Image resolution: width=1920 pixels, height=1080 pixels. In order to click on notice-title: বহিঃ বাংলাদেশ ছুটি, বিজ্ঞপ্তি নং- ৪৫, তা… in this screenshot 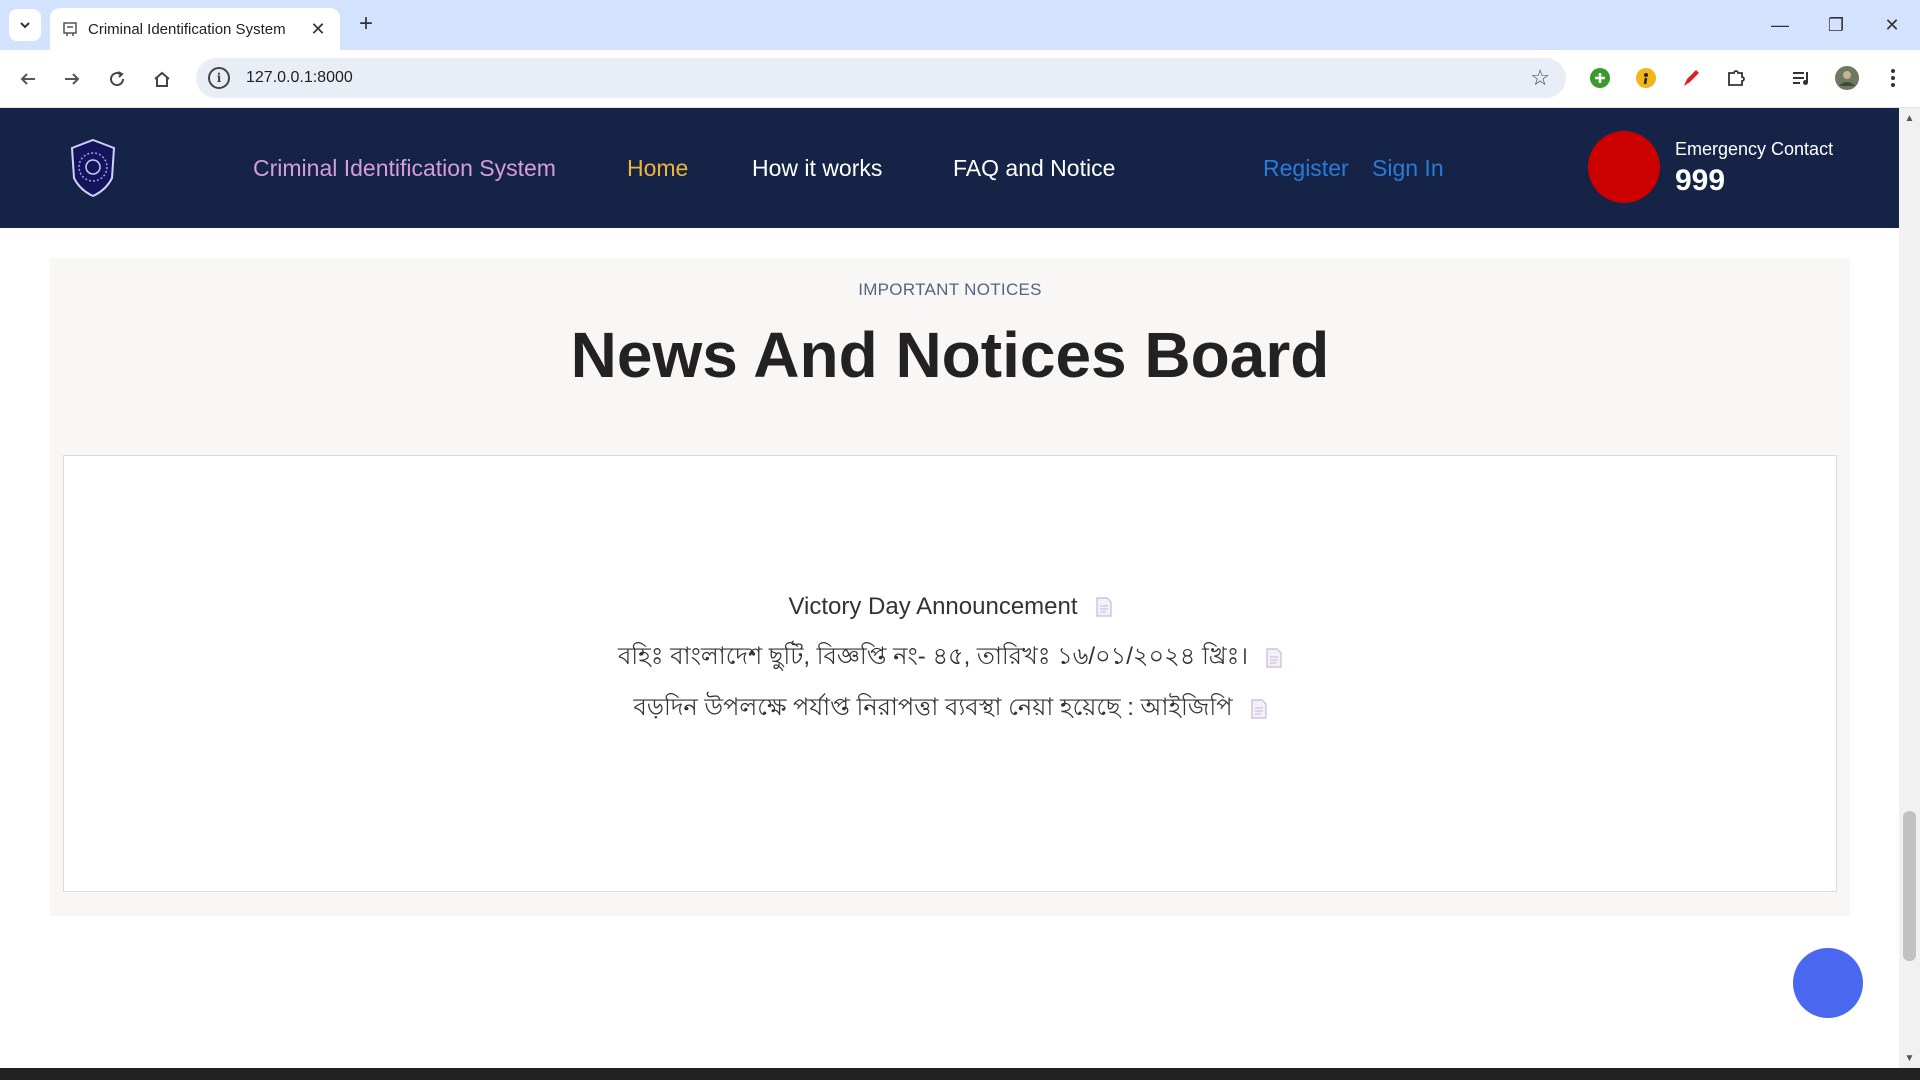, I will do `click(933, 658)`.